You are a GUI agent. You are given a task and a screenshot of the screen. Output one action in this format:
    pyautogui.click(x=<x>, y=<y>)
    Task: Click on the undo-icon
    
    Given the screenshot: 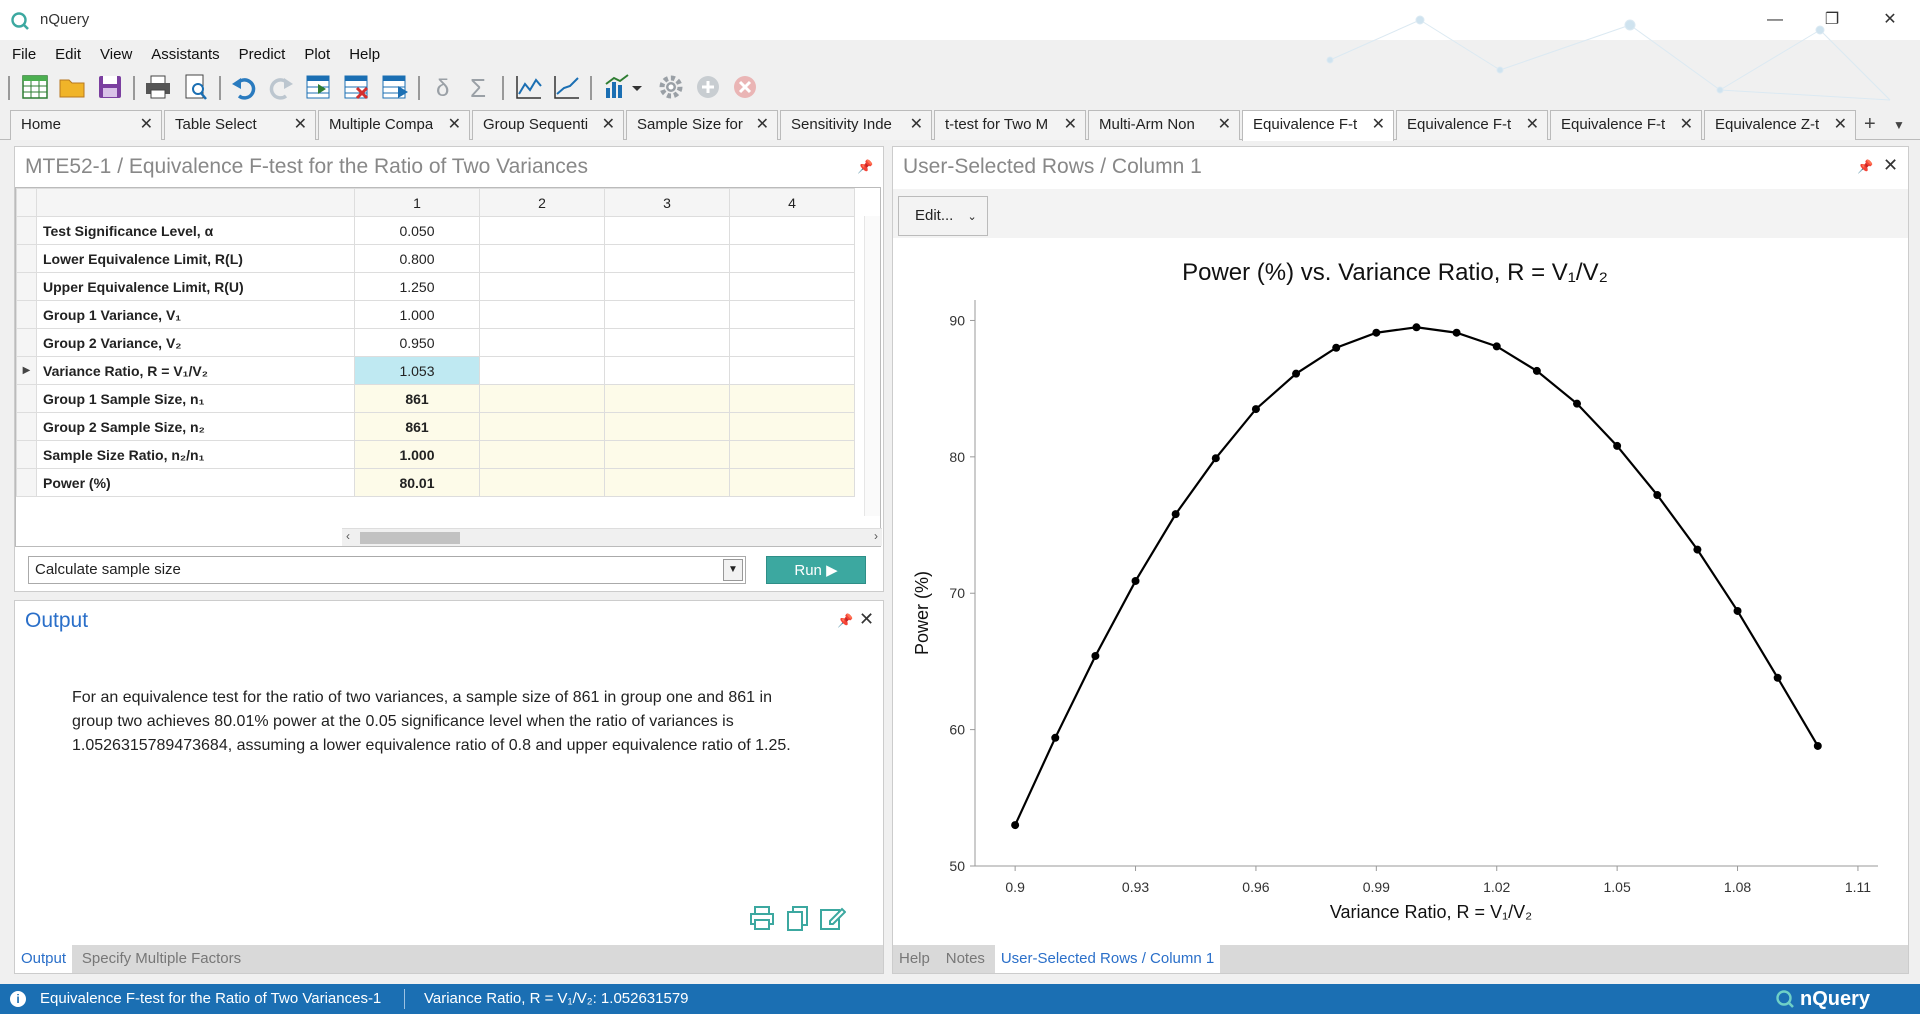 What is the action you would take?
    pyautogui.click(x=244, y=87)
    